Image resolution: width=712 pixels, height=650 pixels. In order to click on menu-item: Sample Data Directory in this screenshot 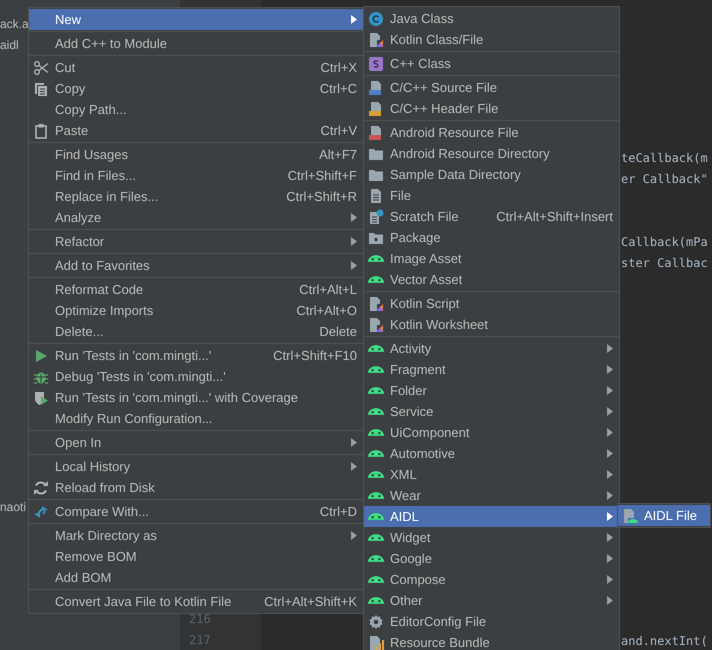, I will do `click(491, 174)`.